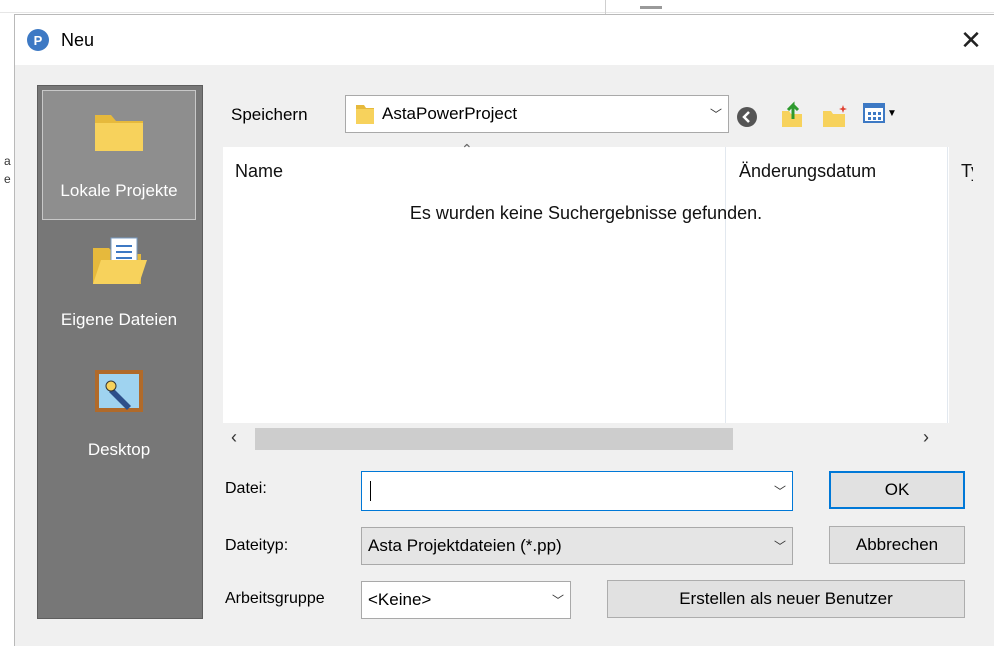 The height and width of the screenshot is (646, 994). I want to click on view-menu-button: ▼, so click(880, 113).